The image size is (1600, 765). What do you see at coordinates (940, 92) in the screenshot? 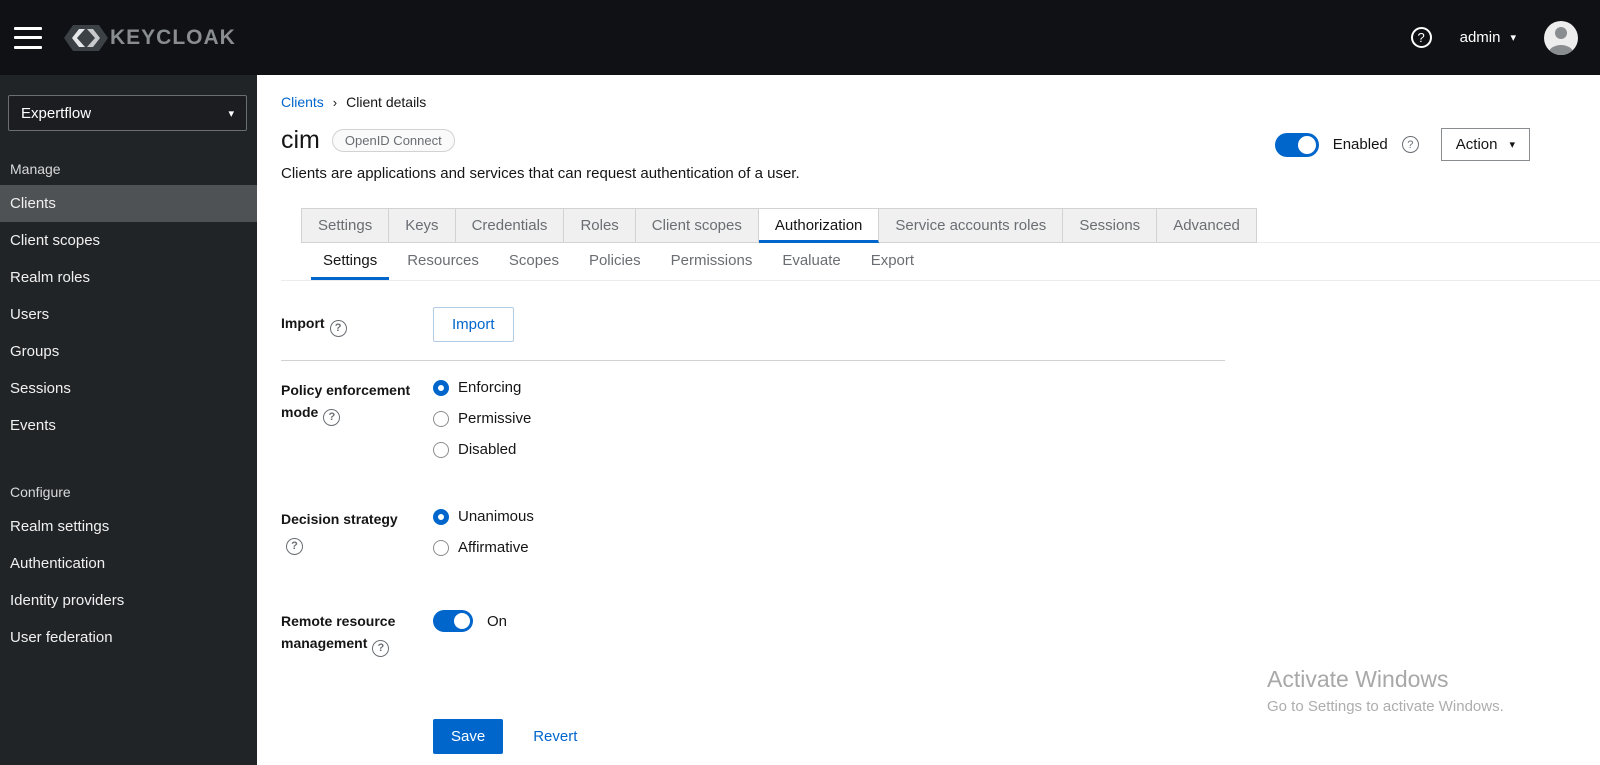
I see `breadcrumb: Clients › Client details` at bounding box center [940, 92].